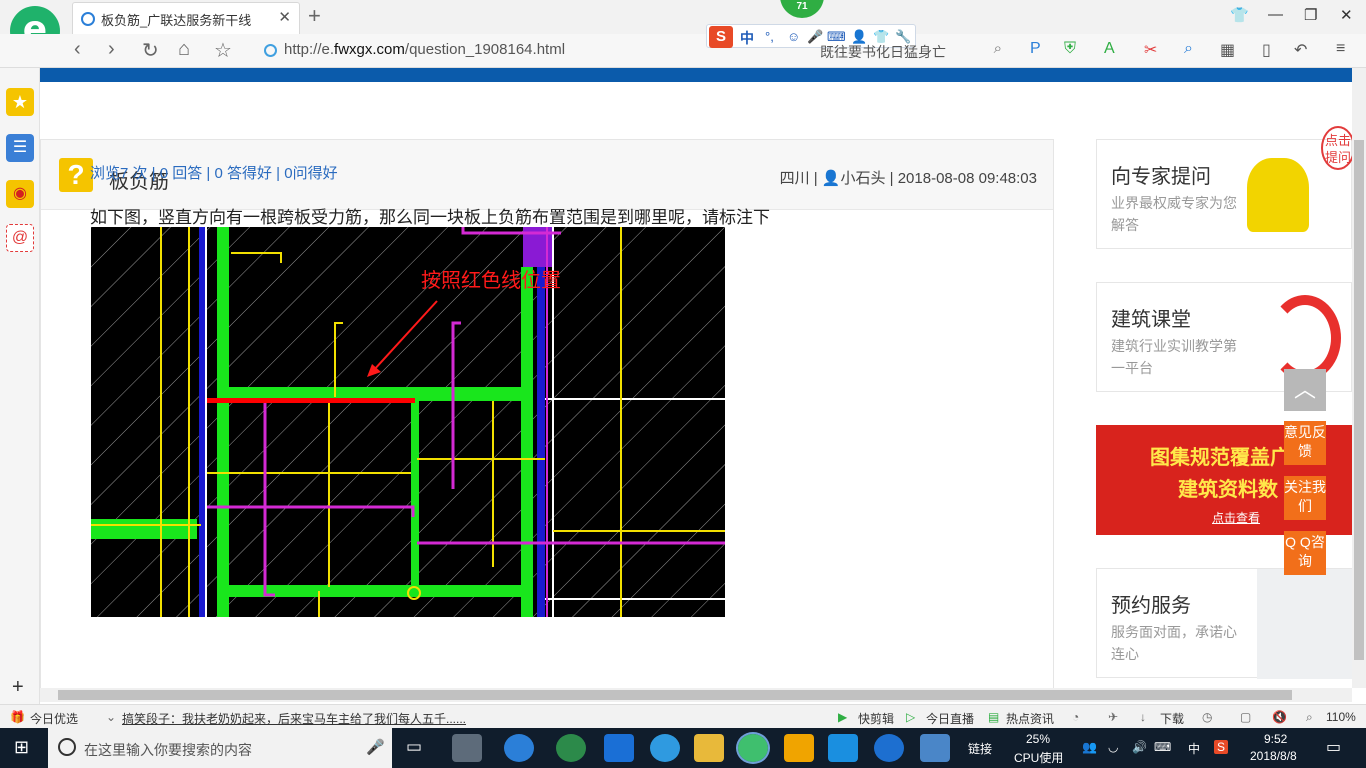 This screenshot has height=768, width=1366. What do you see at coordinates (747, 38) in the screenshot?
I see `ime-mode-label: 中` at bounding box center [747, 38].